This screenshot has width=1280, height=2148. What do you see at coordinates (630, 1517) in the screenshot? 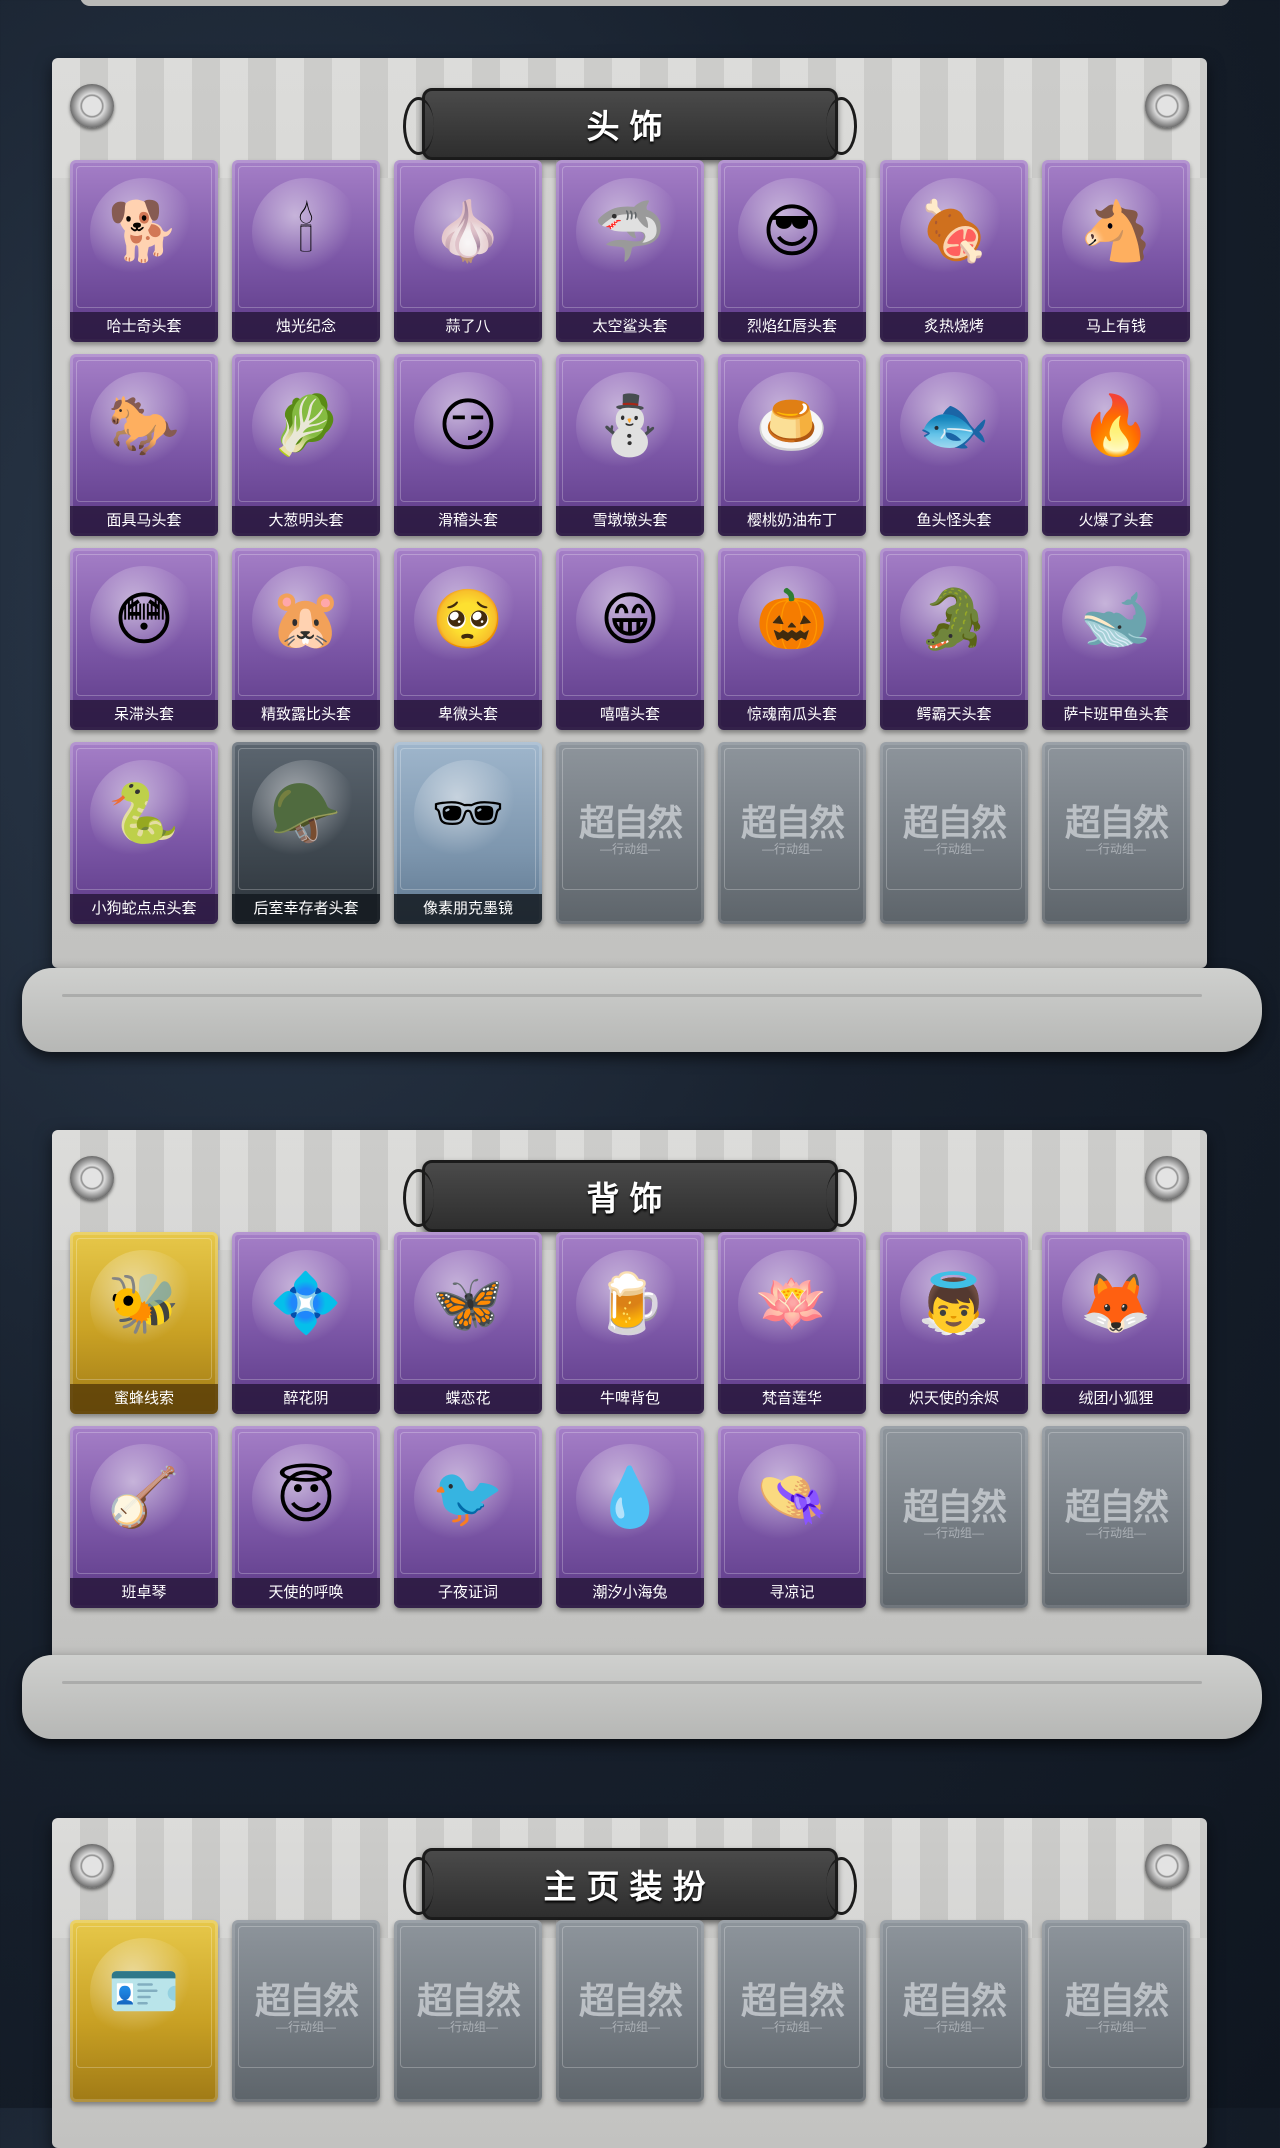
I see `item-card: 💧 潮汐小海兔` at bounding box center [630, 1517].